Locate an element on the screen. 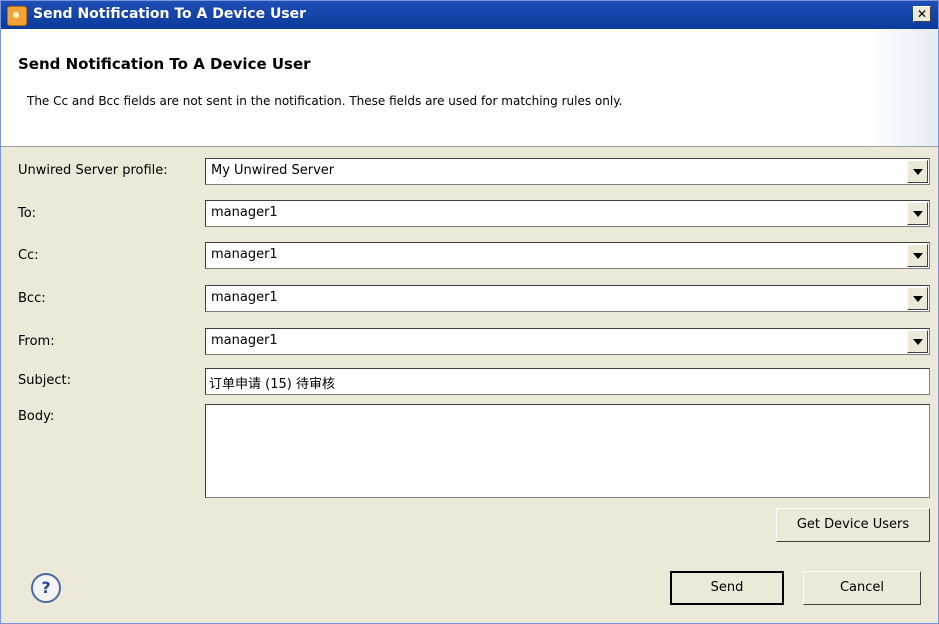 Image resolution: width=939 pixels, height=624 pixels. from-combo: manager1 is located at coordinates (567, 341).